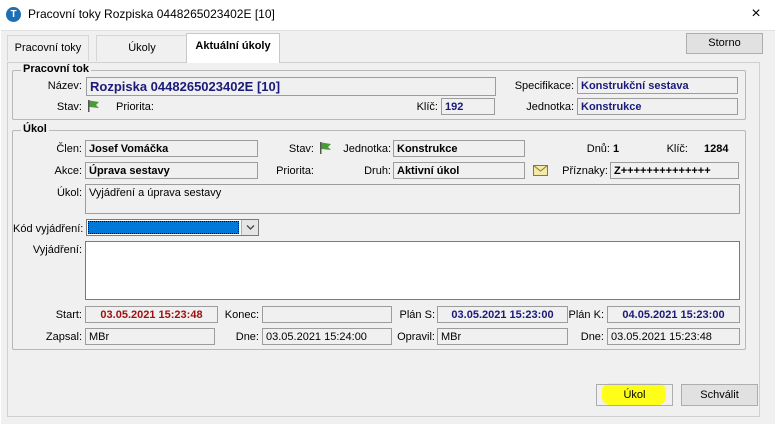 The image size is (776, 425). I want to click on zapsal-field: MBr, so click(150, 336).